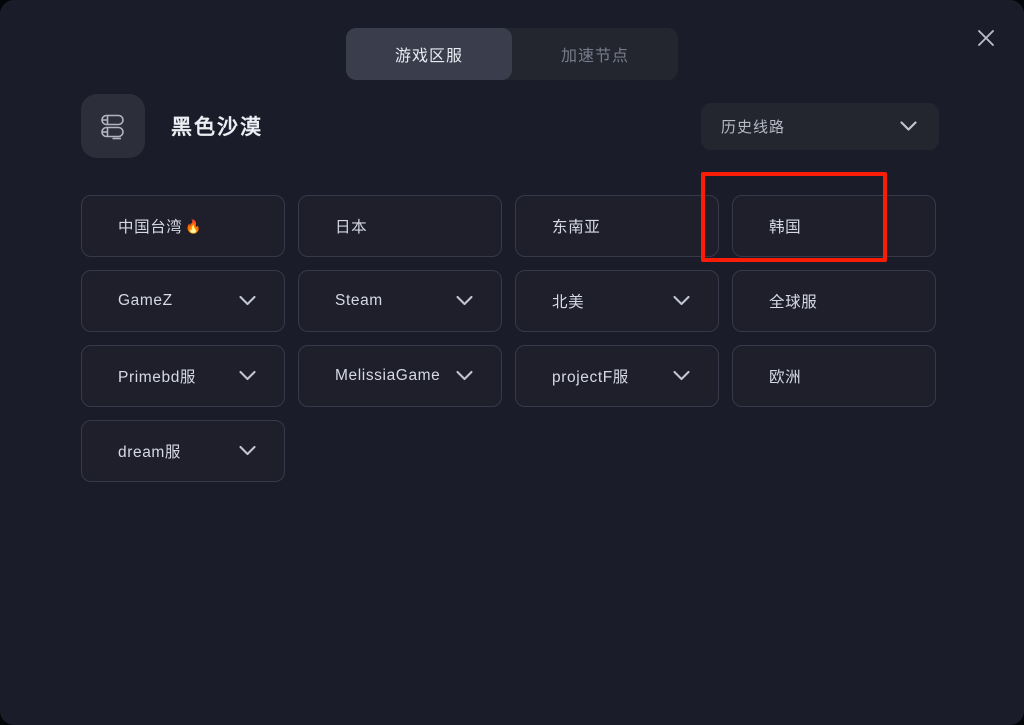  Describe the element at coordinates (834, 226) in the screenshot. I see `server-button: 韩国` at that location.